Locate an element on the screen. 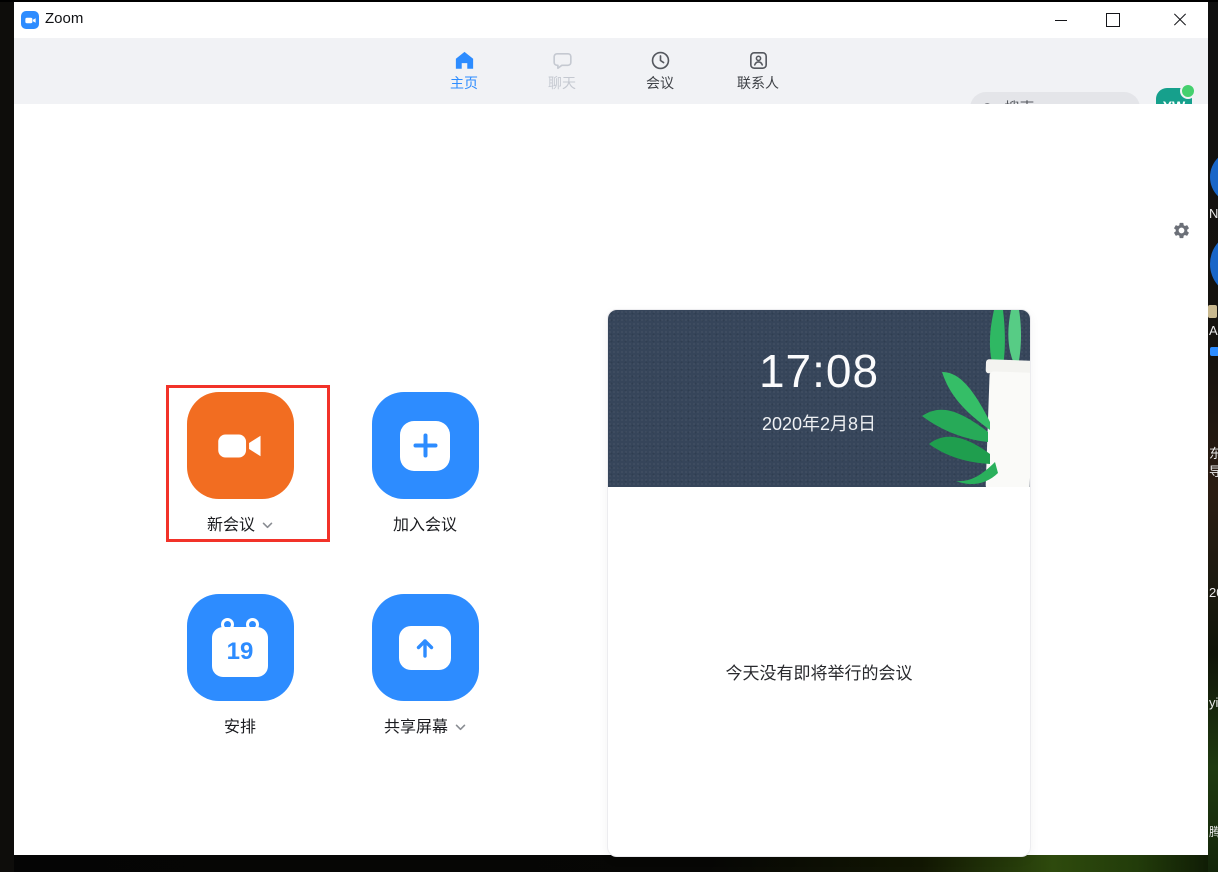  window-title: Zoom is located at coordinates (64, 18).